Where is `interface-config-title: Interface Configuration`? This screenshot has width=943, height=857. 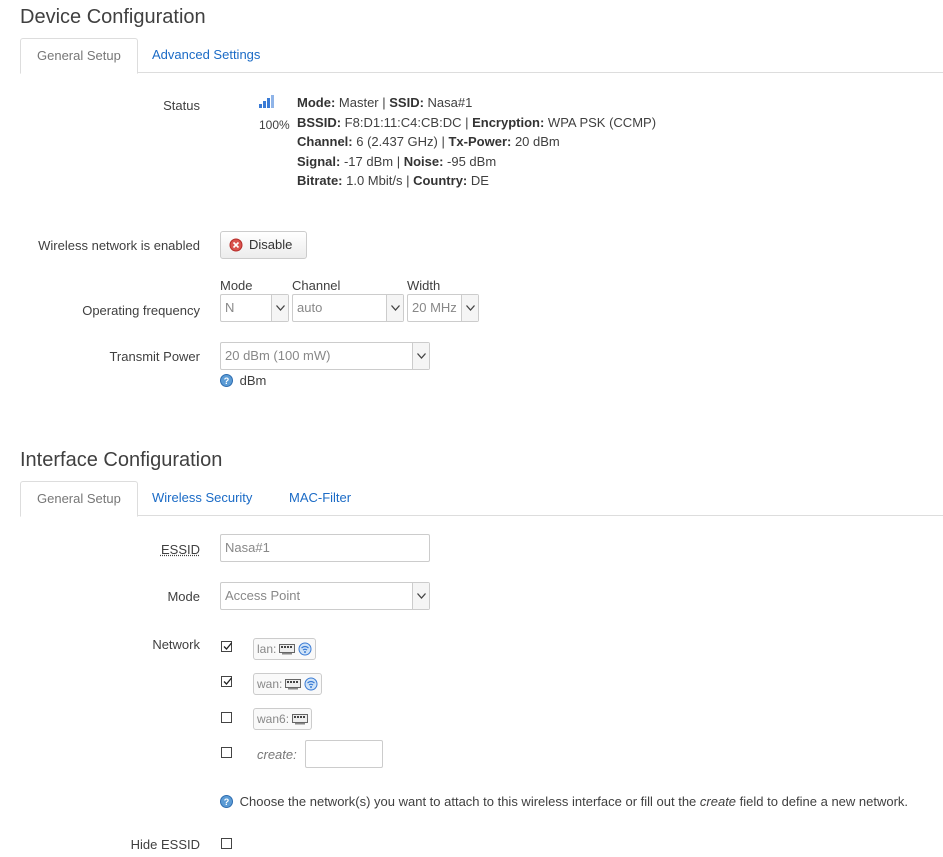 interface-config-title: Interface Configuration is located at coordinates (121, 460).